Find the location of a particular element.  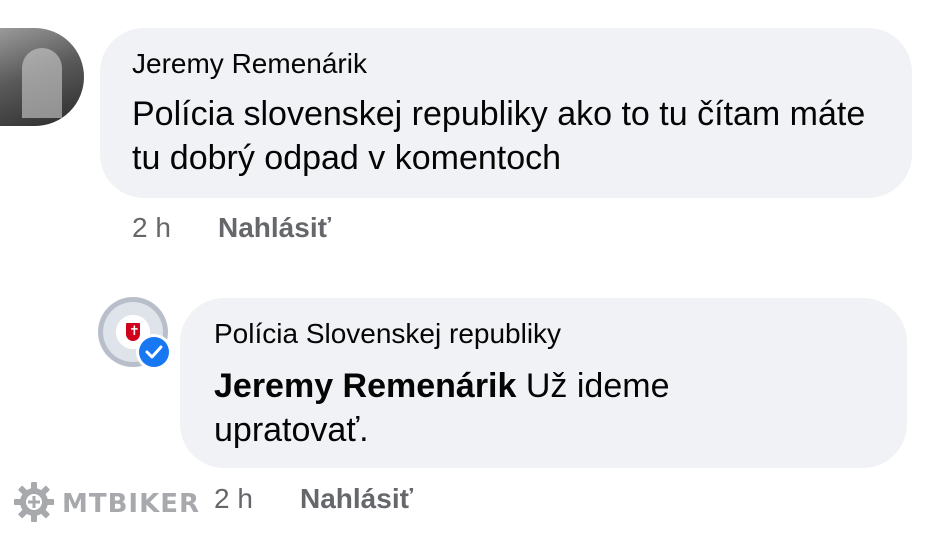

avatar-jeremy is located at coordinates (42, 77).